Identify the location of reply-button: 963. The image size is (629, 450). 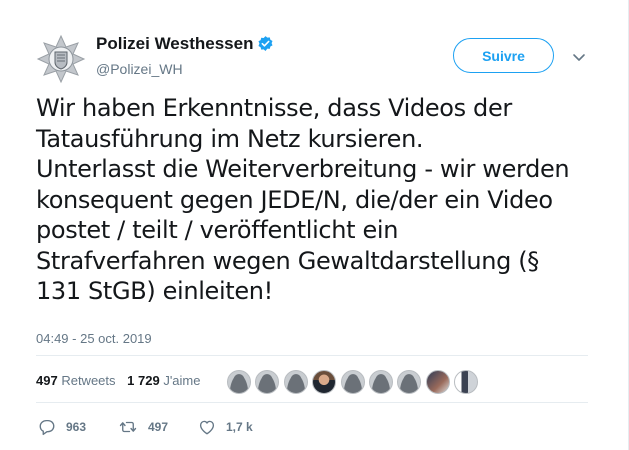
(62, 427).